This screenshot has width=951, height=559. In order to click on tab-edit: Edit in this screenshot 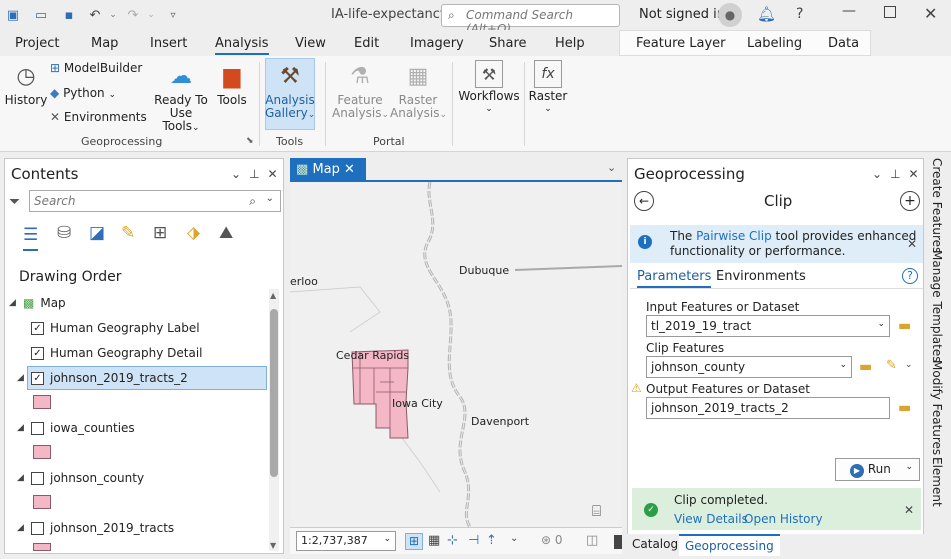, I will do `click(366, 43)`.